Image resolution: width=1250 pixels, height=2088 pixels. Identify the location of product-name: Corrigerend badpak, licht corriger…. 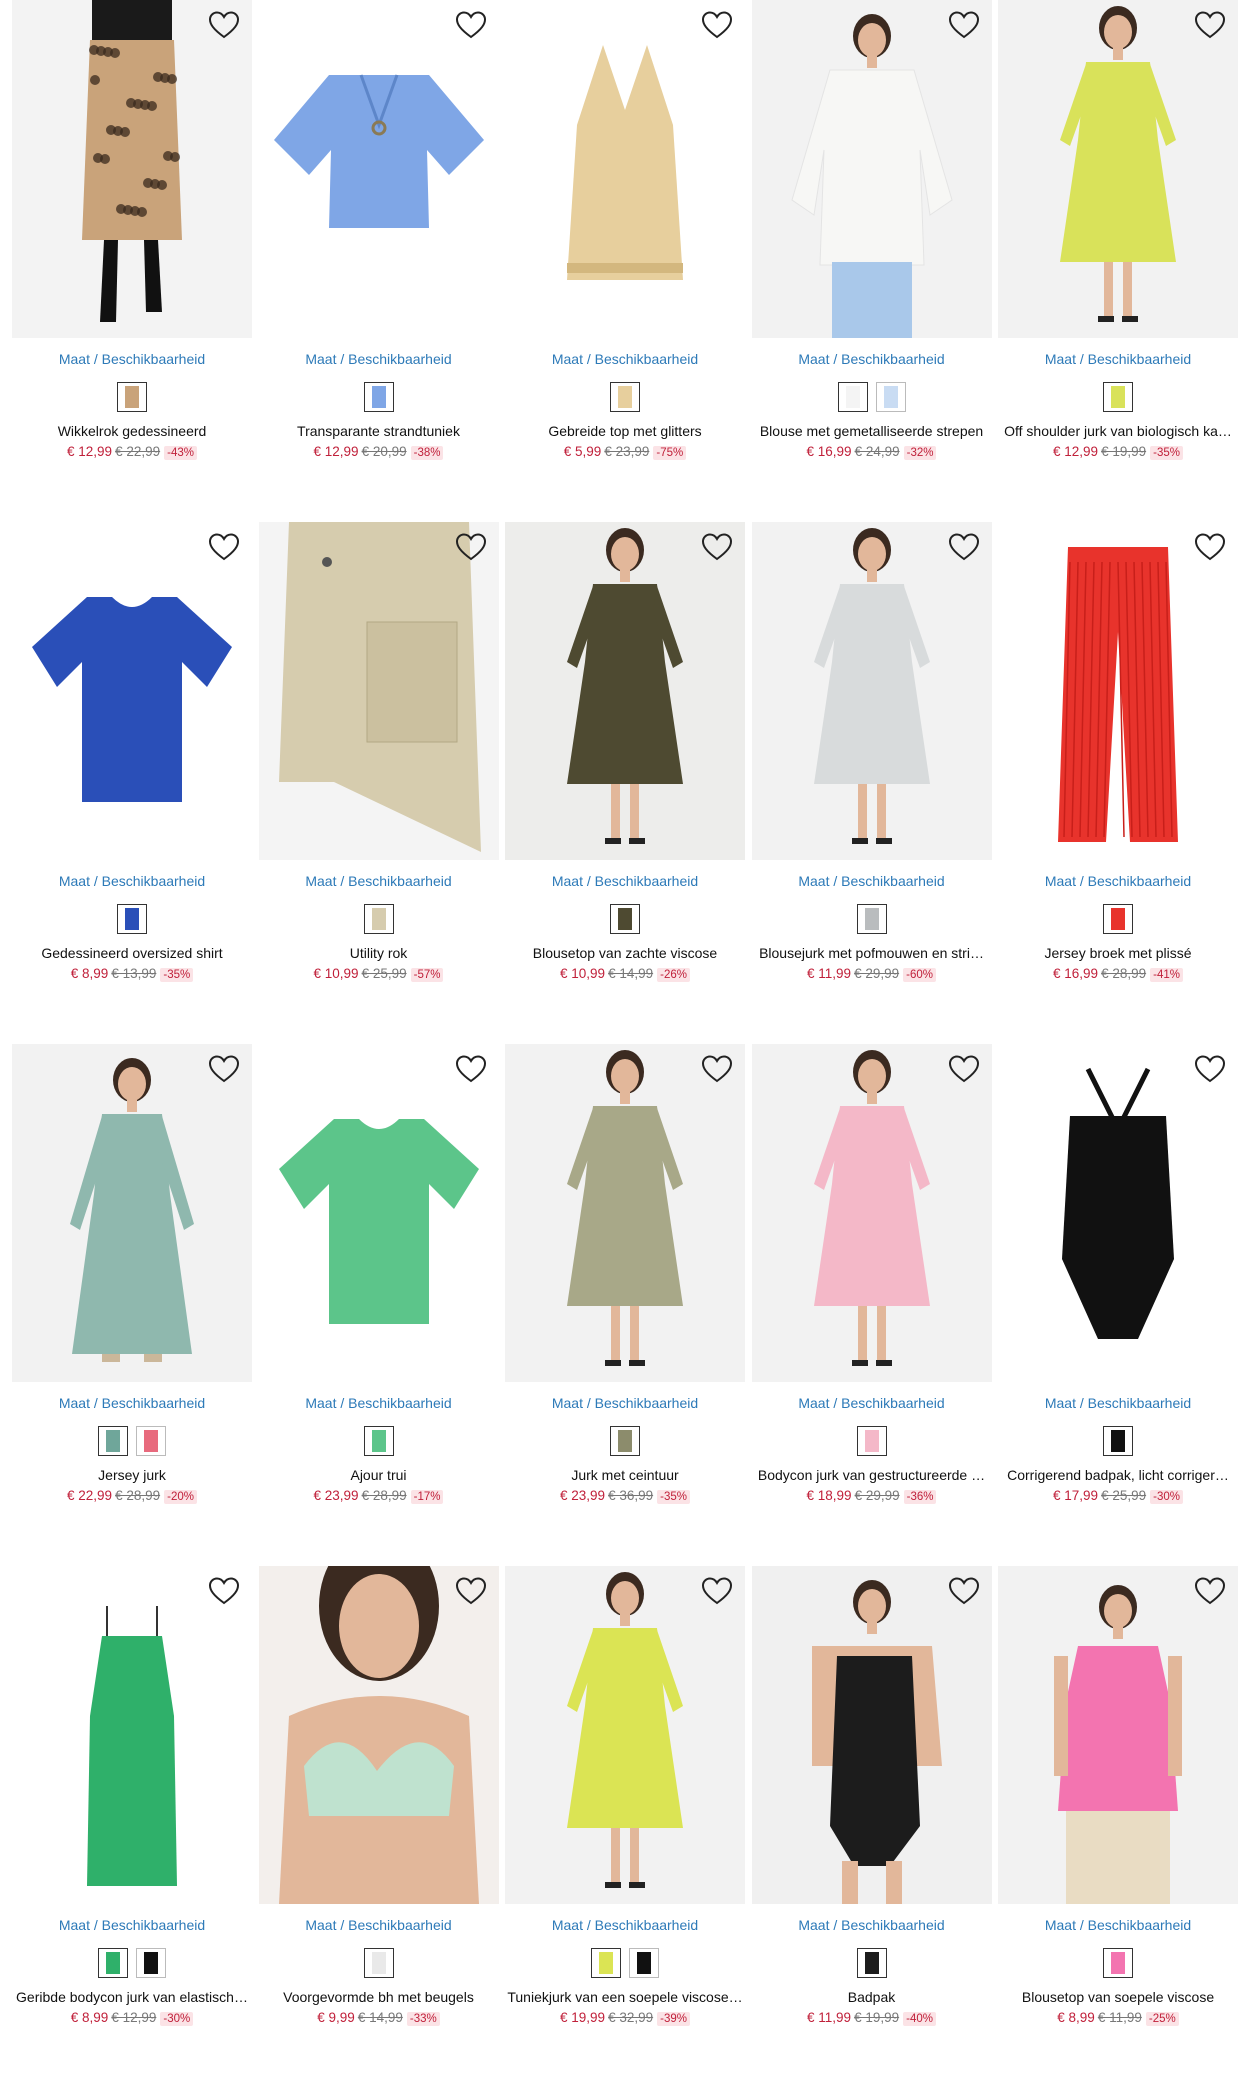
(1118, 1475).